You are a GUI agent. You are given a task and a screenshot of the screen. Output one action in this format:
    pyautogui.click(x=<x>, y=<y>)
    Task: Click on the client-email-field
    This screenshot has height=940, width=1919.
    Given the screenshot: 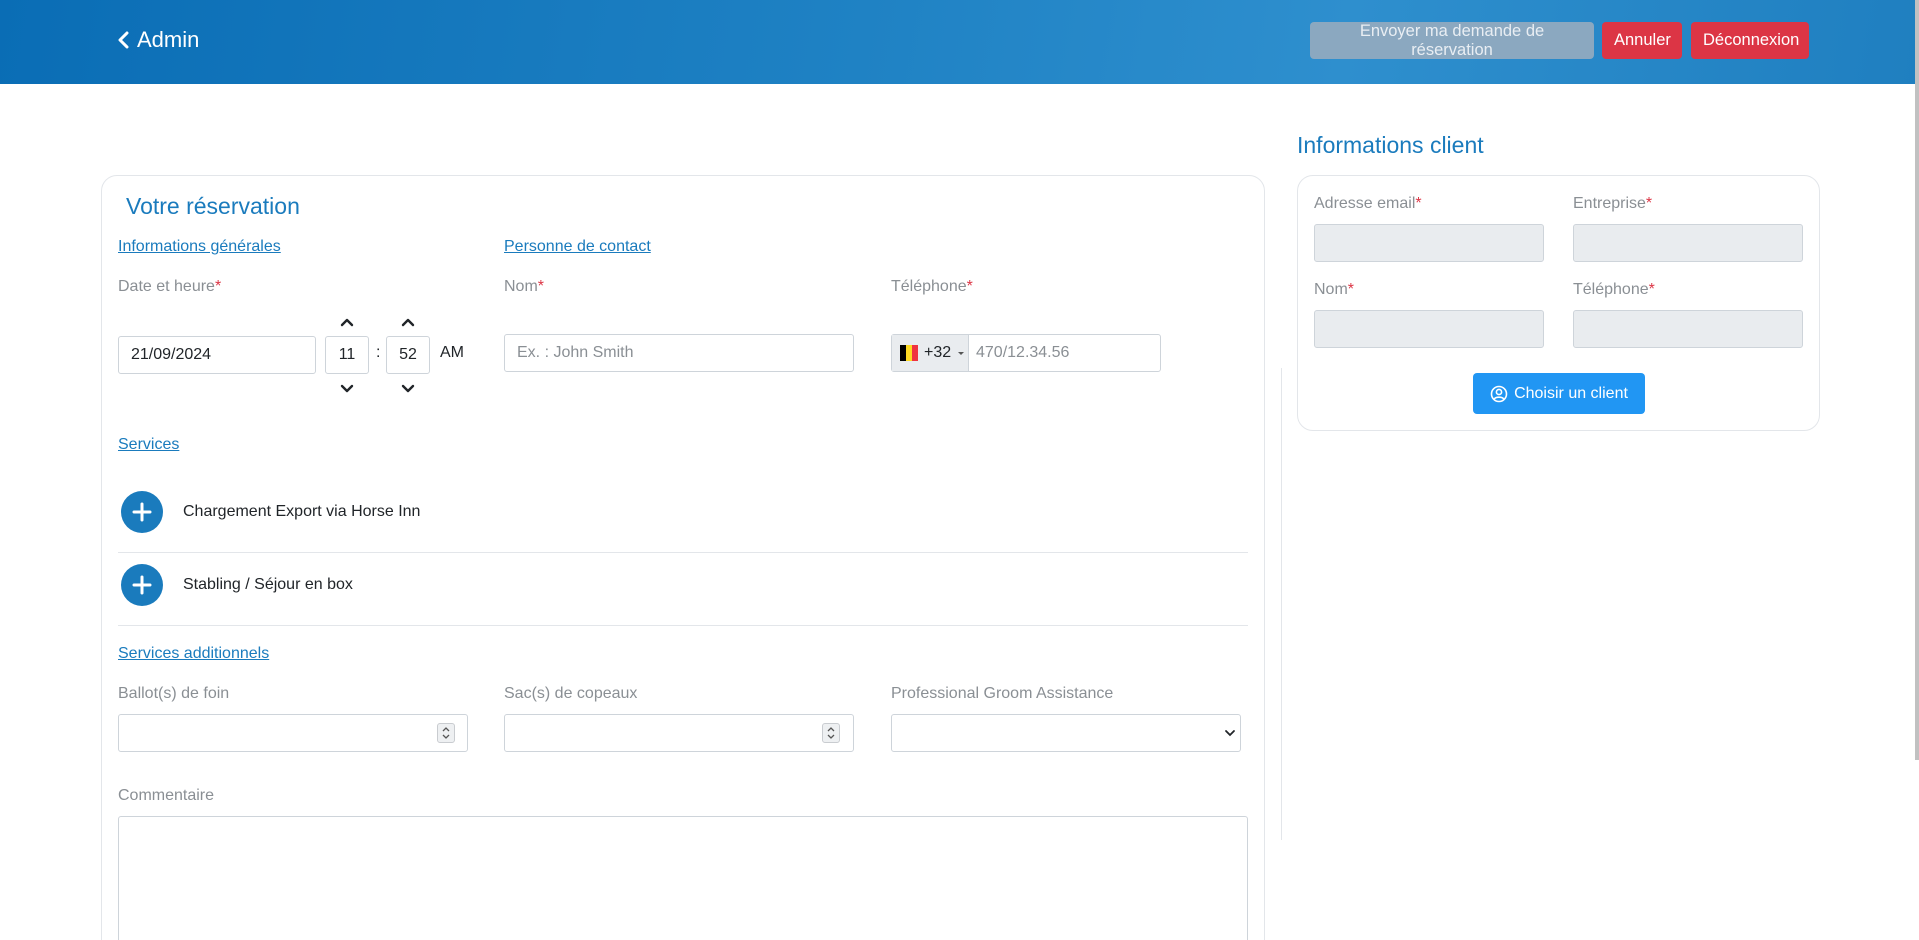 What is the action you would take?
    pyautogui.click(x=1429, y=243)
    